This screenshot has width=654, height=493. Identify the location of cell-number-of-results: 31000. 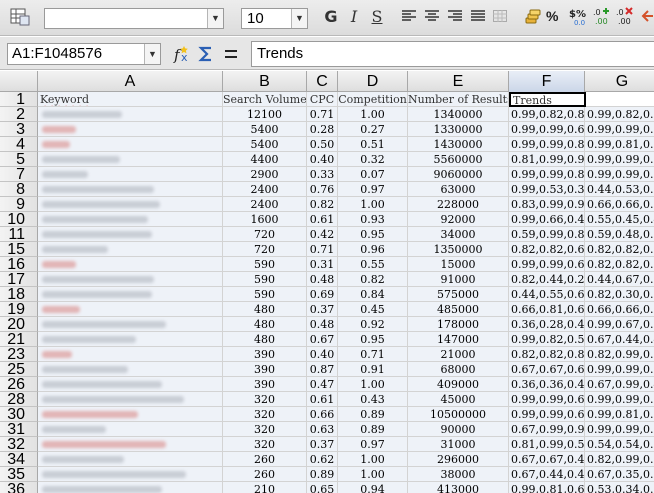
(458, 444).